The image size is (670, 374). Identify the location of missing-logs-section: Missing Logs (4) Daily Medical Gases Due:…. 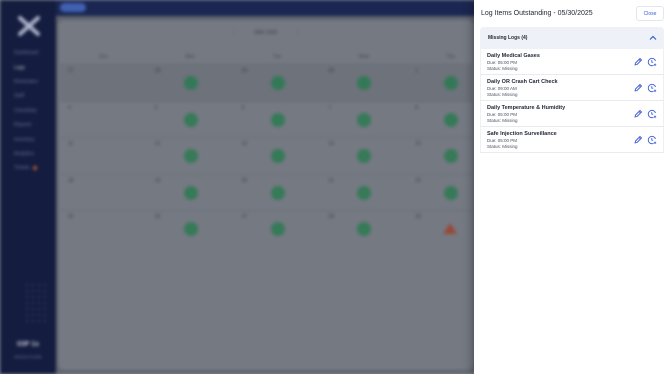
(572, 90).